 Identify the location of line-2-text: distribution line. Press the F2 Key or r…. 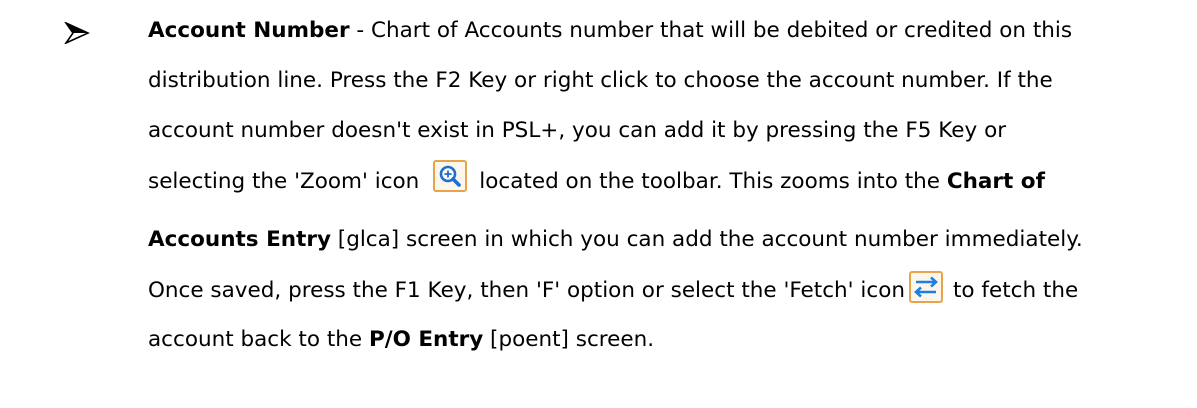
(600, 80).